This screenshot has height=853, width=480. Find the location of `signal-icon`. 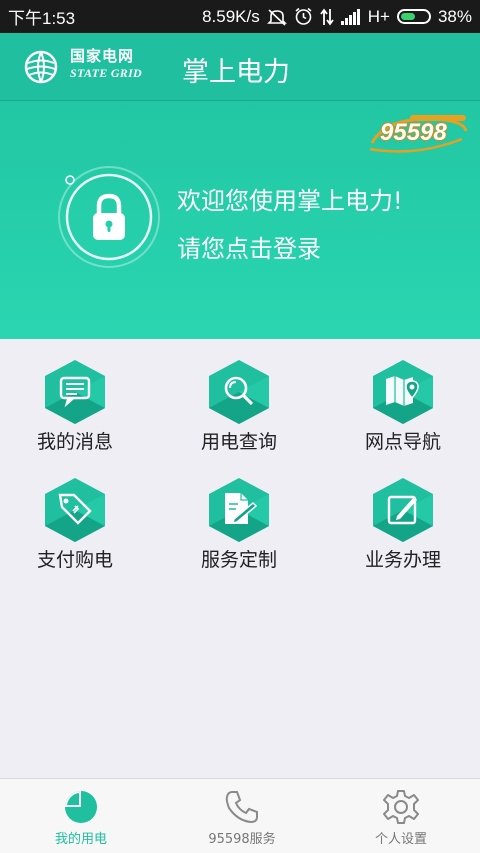

signal-icon is located at coordinates (350, 16).